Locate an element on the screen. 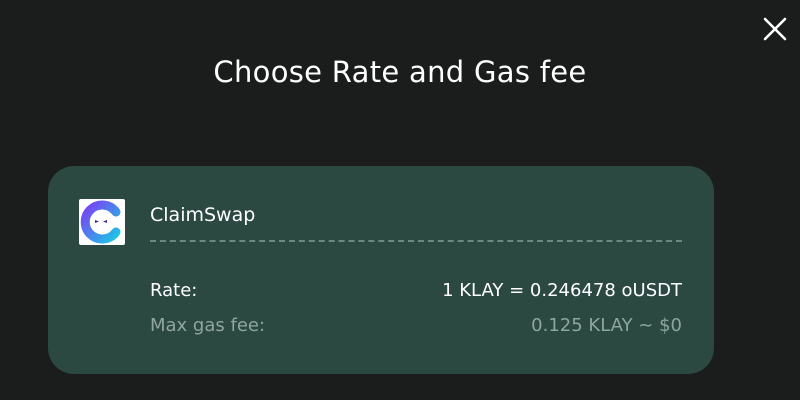 The image size is (800, 400). provider-logo is located at coordinates (102, 222).